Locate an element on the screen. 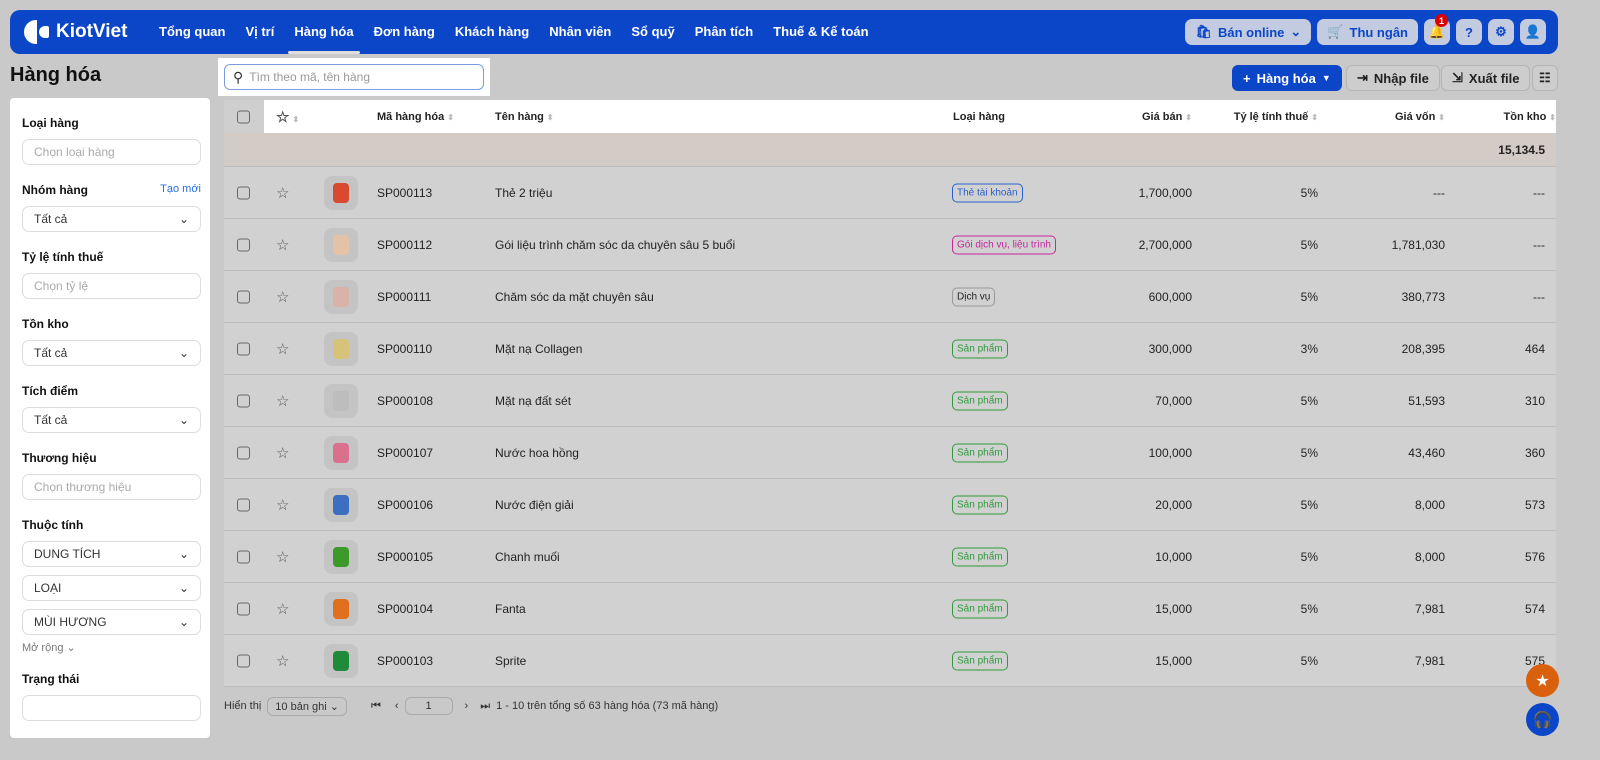 This screenshot has height=760, width=1600. notification-button: 🔔 1 is located at coordinates (1437, 29).